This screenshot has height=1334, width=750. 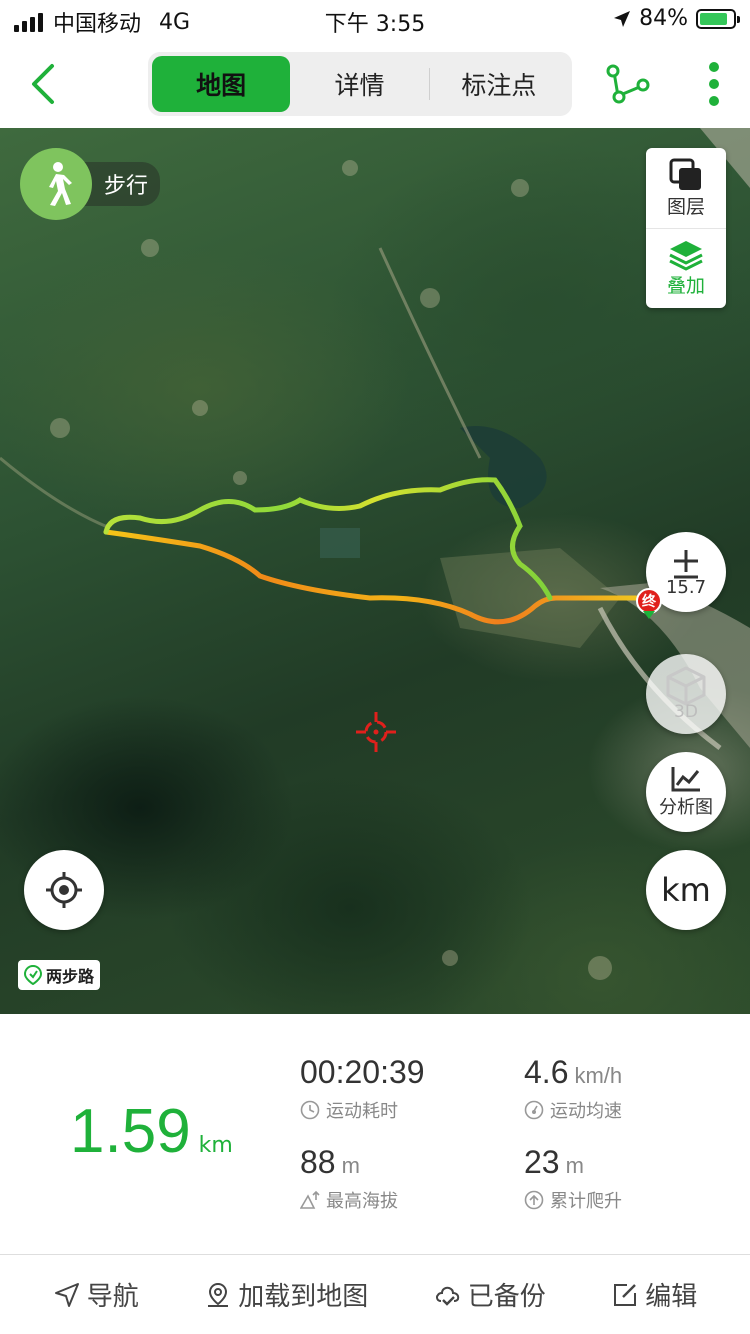 What do you see at coordinates (362, 1072) in the screenshot?
I see `duration-value: 00:20:39` at bounding box center [362, 1072].